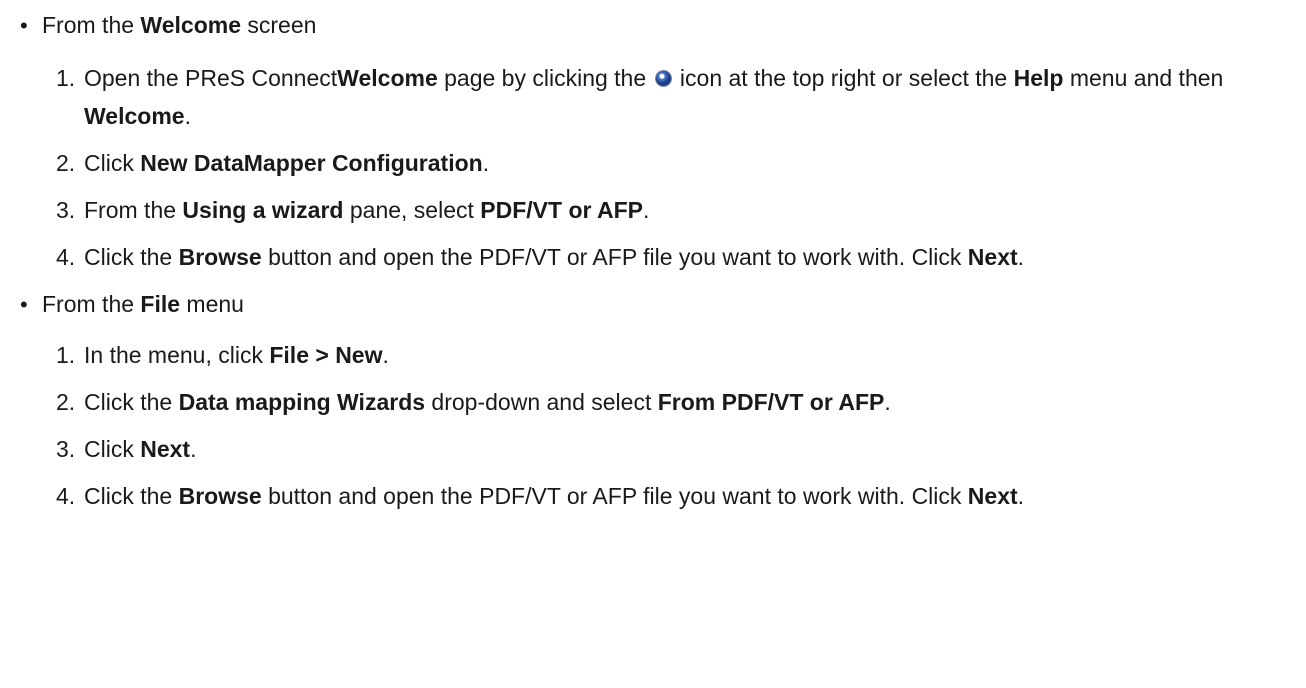 This screenshot has width=1306, height=688. I want to click on bullet-item-welcome: • From the Welcome screen, so click(653, 24).